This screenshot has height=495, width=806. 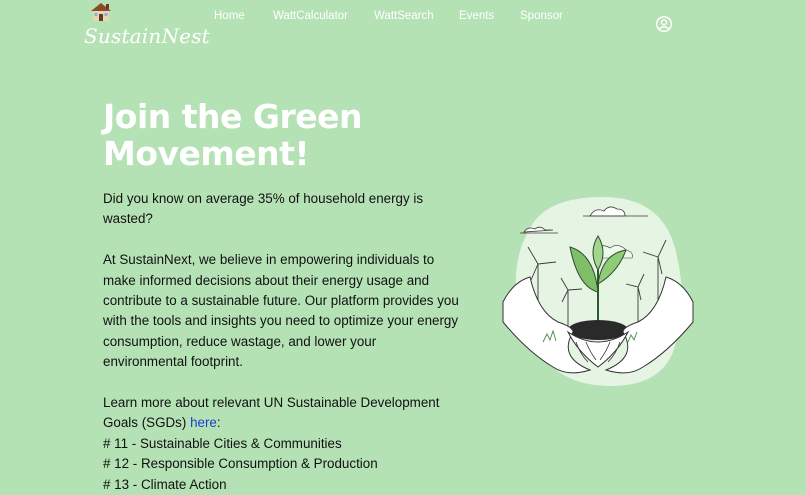 What do you see at coordinates (218, 423) in the screenshot?
I see `sdg-suffix: :` at bounding box center [218, 423].